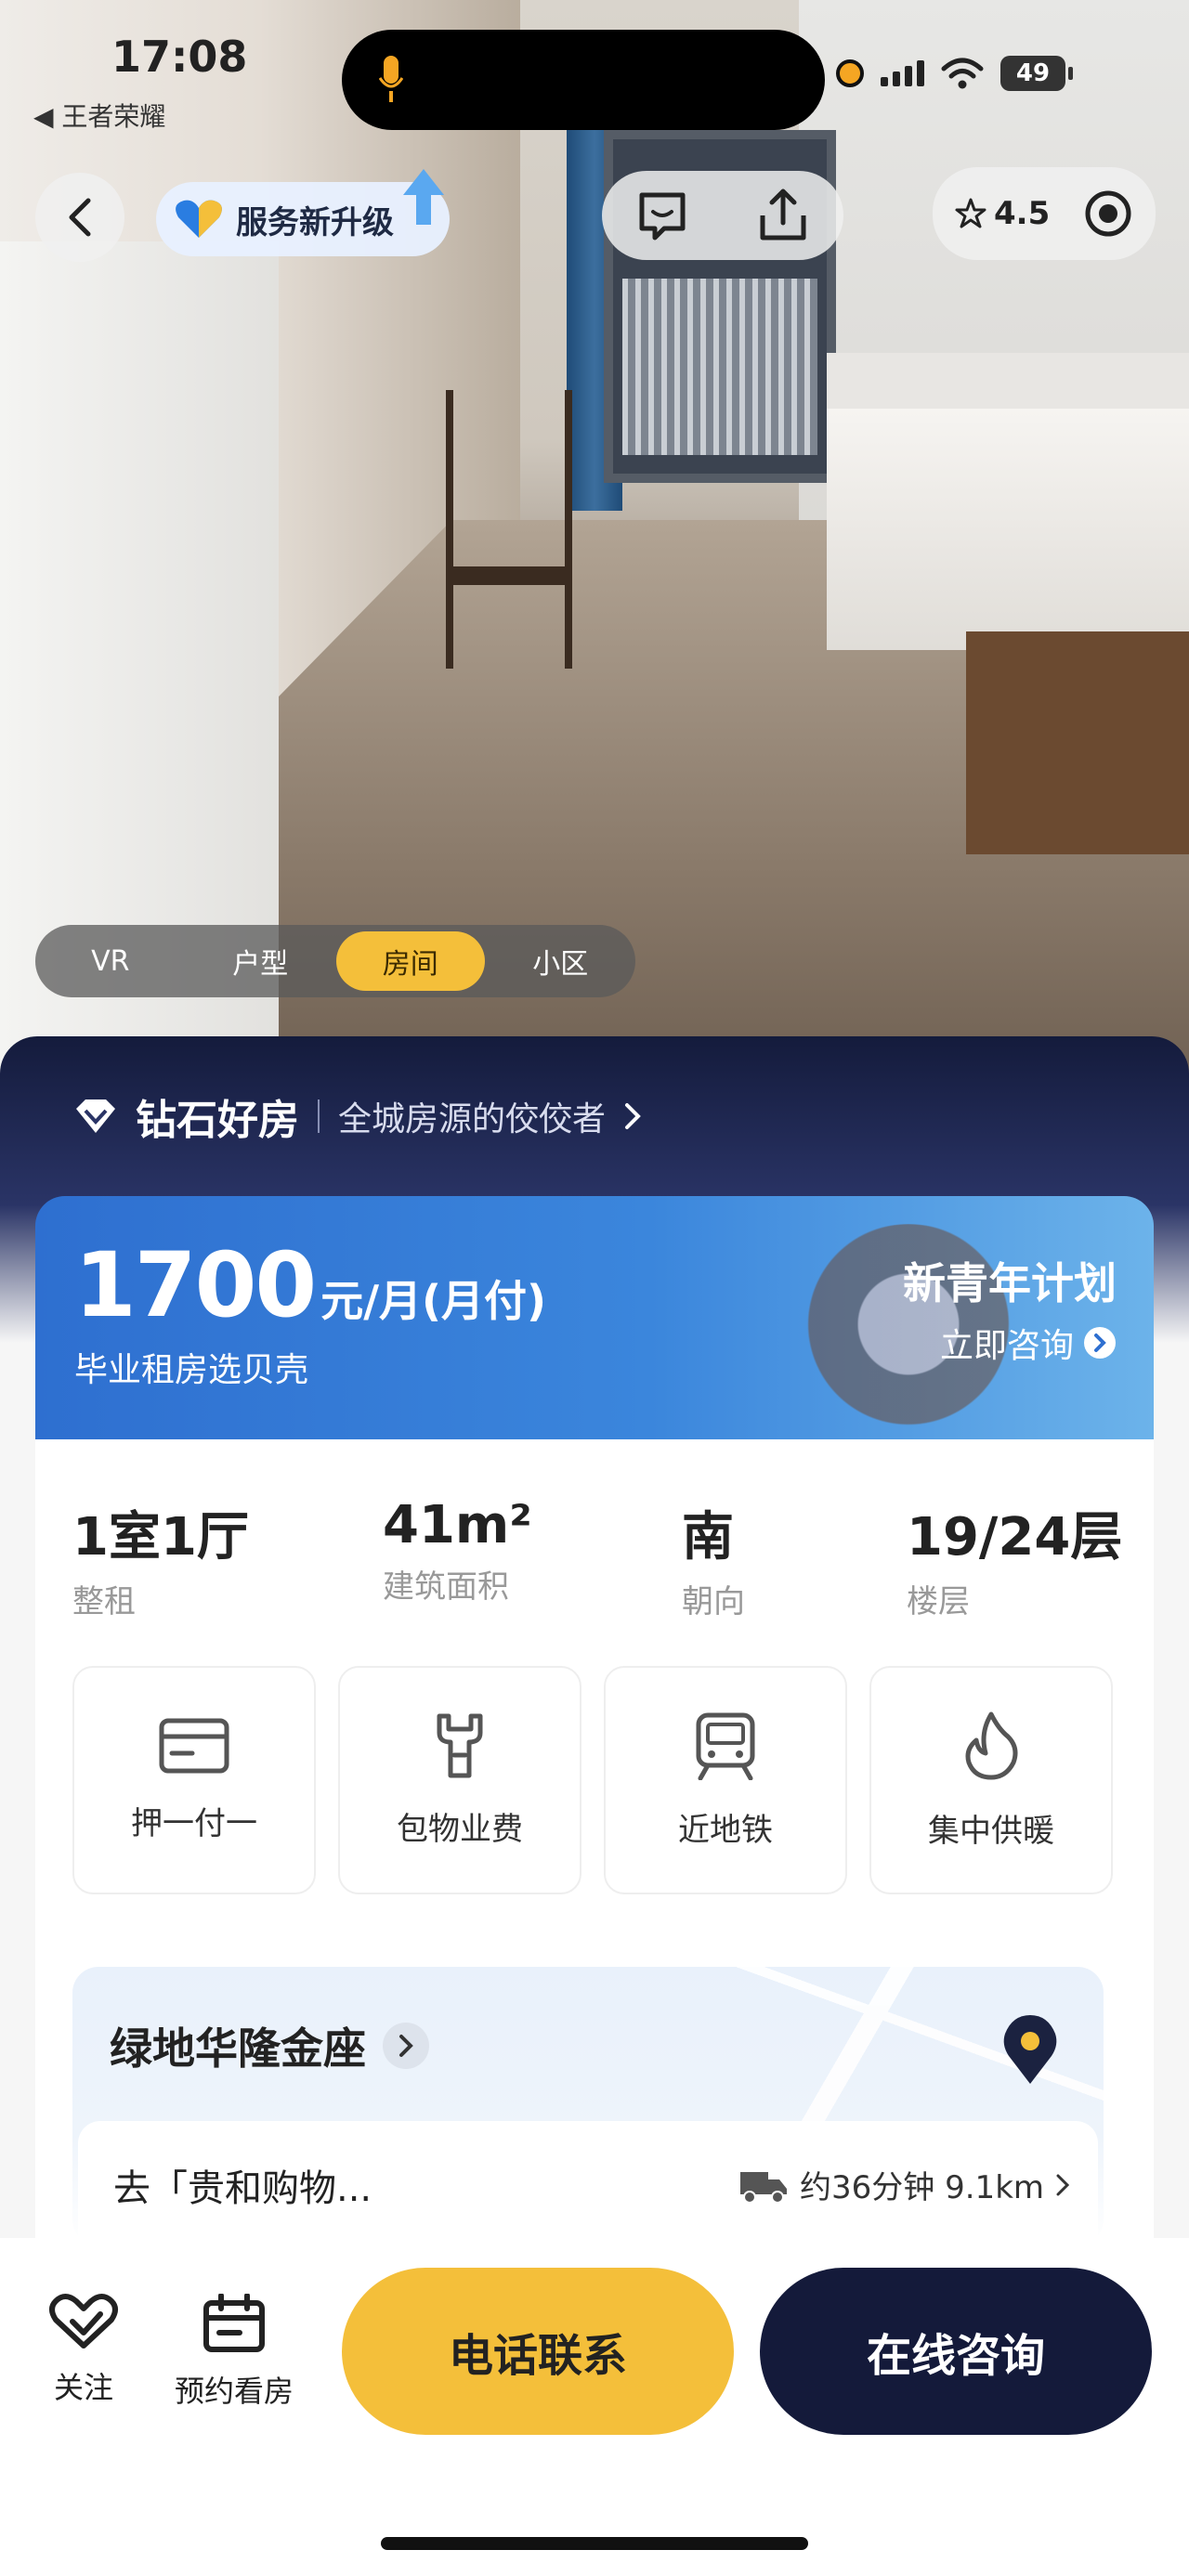  What do you see at coordinates (83, 2387) in the screenshot?
I see `follow-label: 关注` at bounding box center [83, 2387].